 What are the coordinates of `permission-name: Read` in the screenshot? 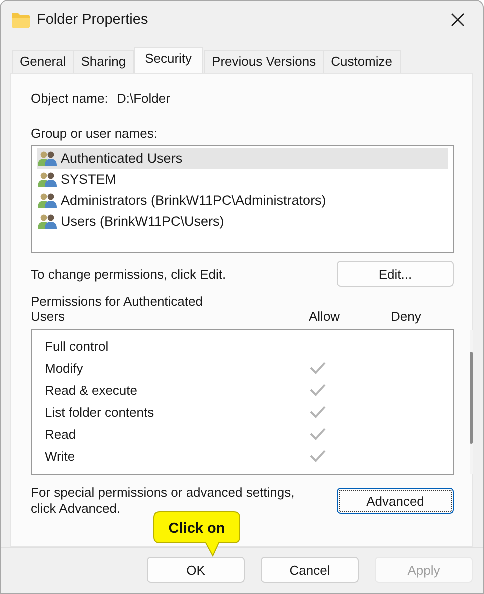 It's located at (61, 434).